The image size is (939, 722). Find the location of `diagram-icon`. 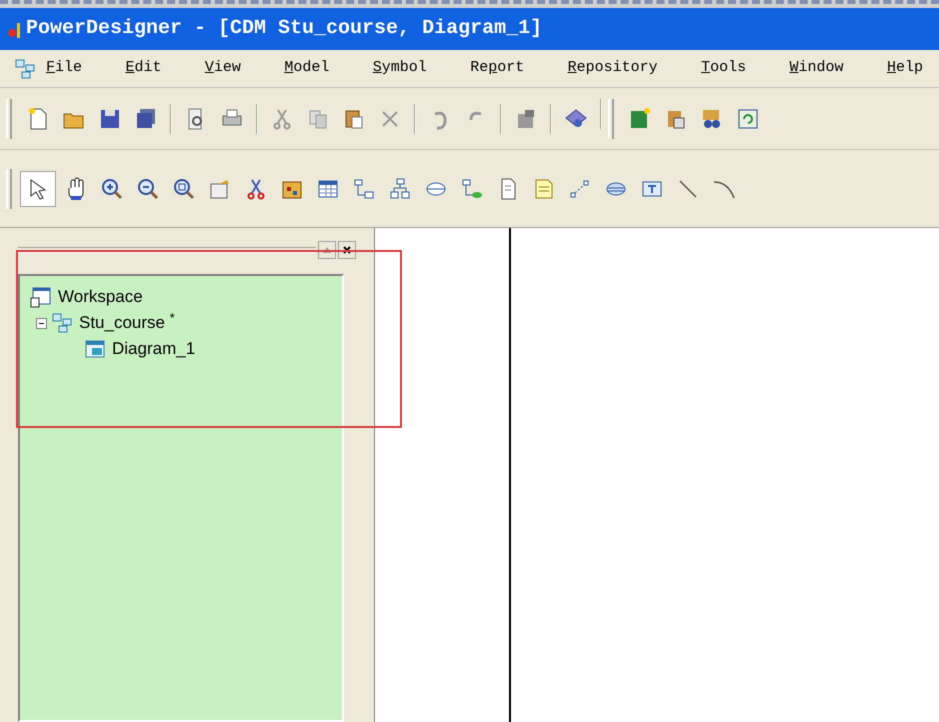

diagram-icon is located at coordinates (95, 349).